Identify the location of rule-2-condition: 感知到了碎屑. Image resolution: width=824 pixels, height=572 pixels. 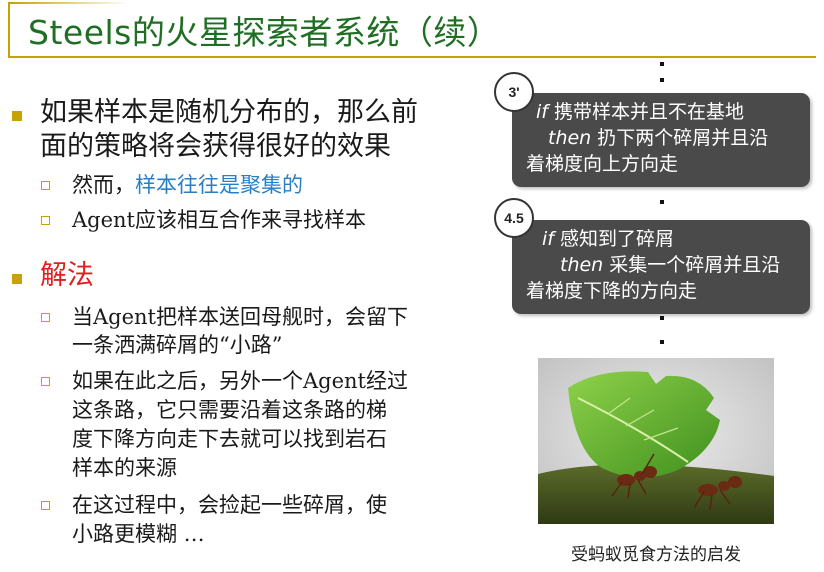
(614, 239).